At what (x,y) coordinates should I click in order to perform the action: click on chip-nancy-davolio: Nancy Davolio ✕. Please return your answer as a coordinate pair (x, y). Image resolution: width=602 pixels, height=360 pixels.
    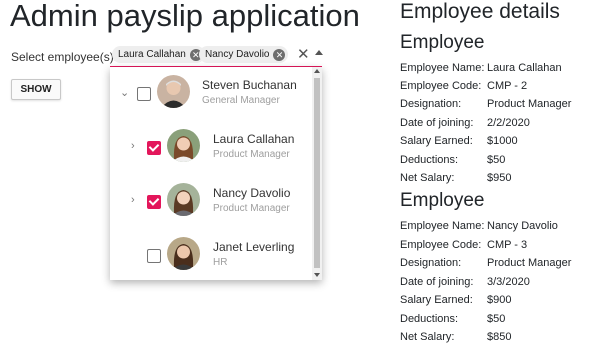
    Looking at the image, I should click on (244, 54).